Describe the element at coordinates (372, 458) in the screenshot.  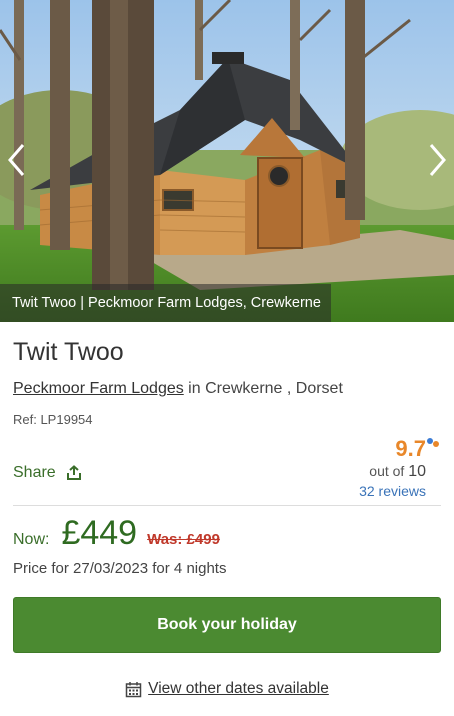
I see `rating-block: 9.7 out of 10` at that location.